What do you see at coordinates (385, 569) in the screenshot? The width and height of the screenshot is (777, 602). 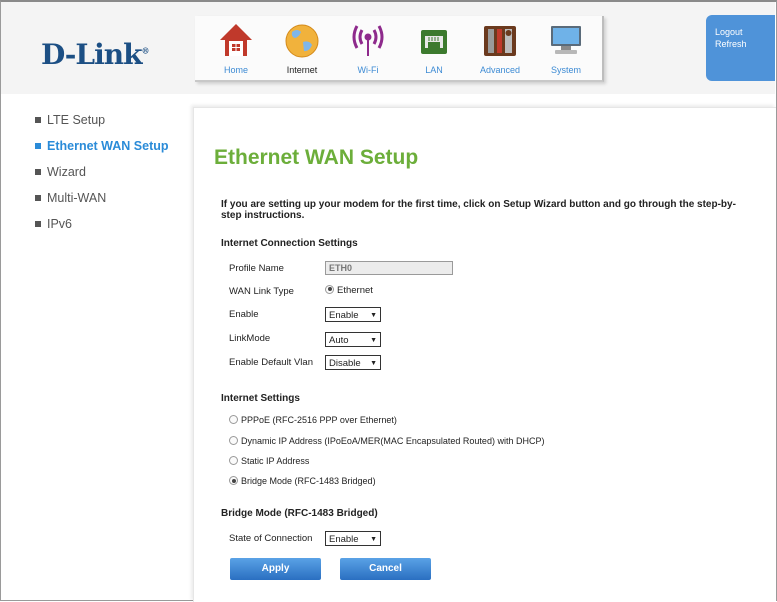 I see `cancel-button: Cancel` at bounding box center [385, 569].